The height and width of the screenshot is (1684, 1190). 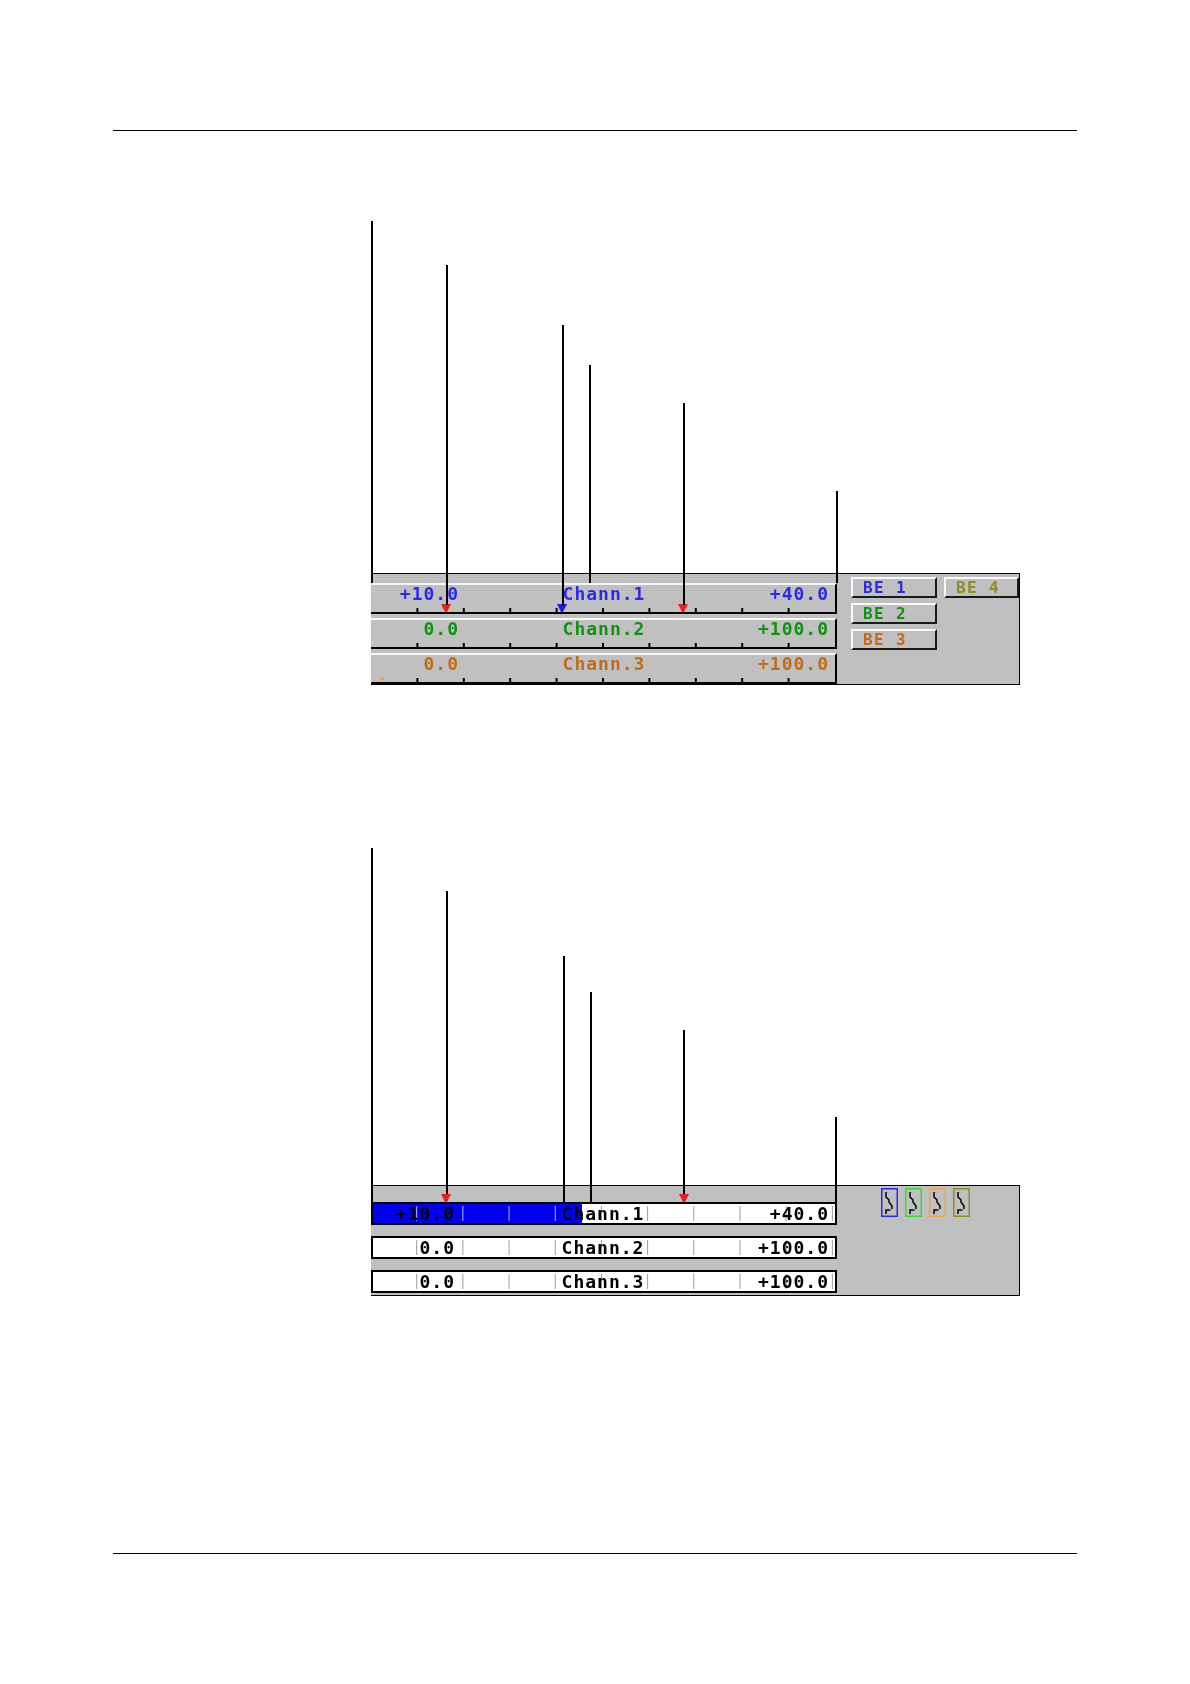 What do you see at coordinates (894, 639) in the screenshot?
I see `event-button: BE 3` at bounding box center [894, 639].